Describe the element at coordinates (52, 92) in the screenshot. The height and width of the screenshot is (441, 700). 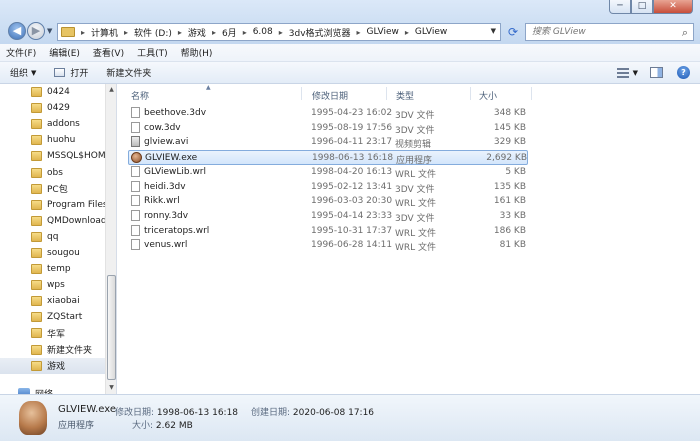
I see `tree-item: 0424` at that location.